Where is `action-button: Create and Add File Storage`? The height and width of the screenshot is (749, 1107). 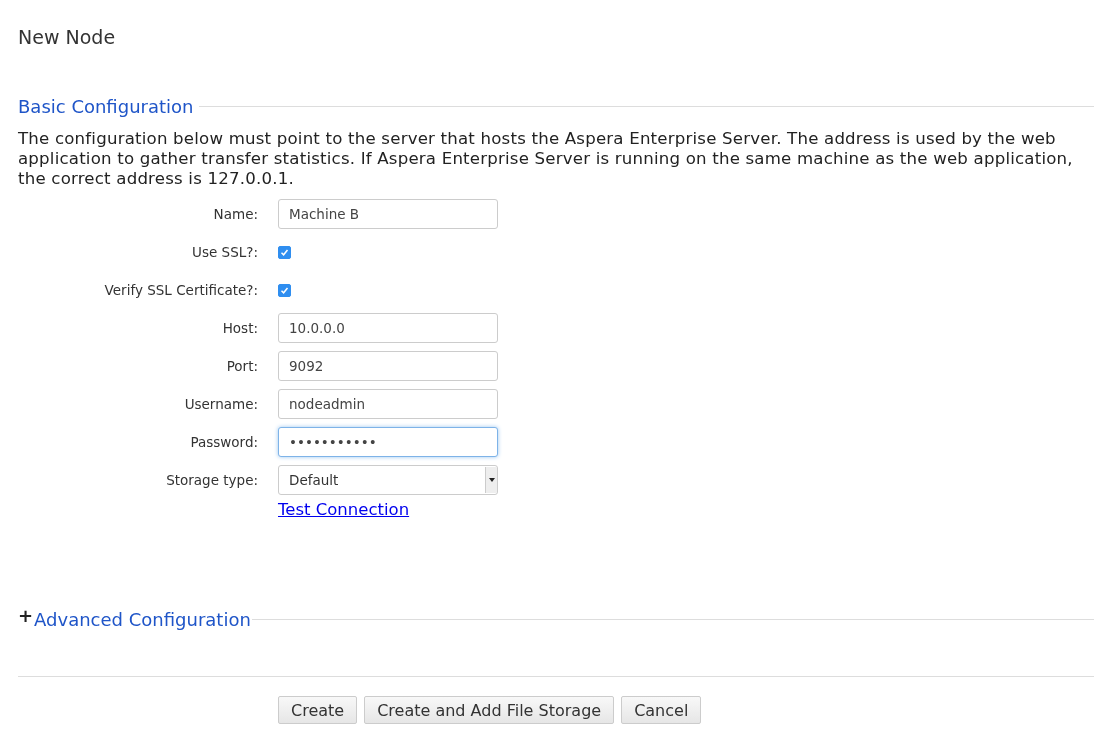 action-button: Create and Add File Storage is located at coordinates (489, 710).